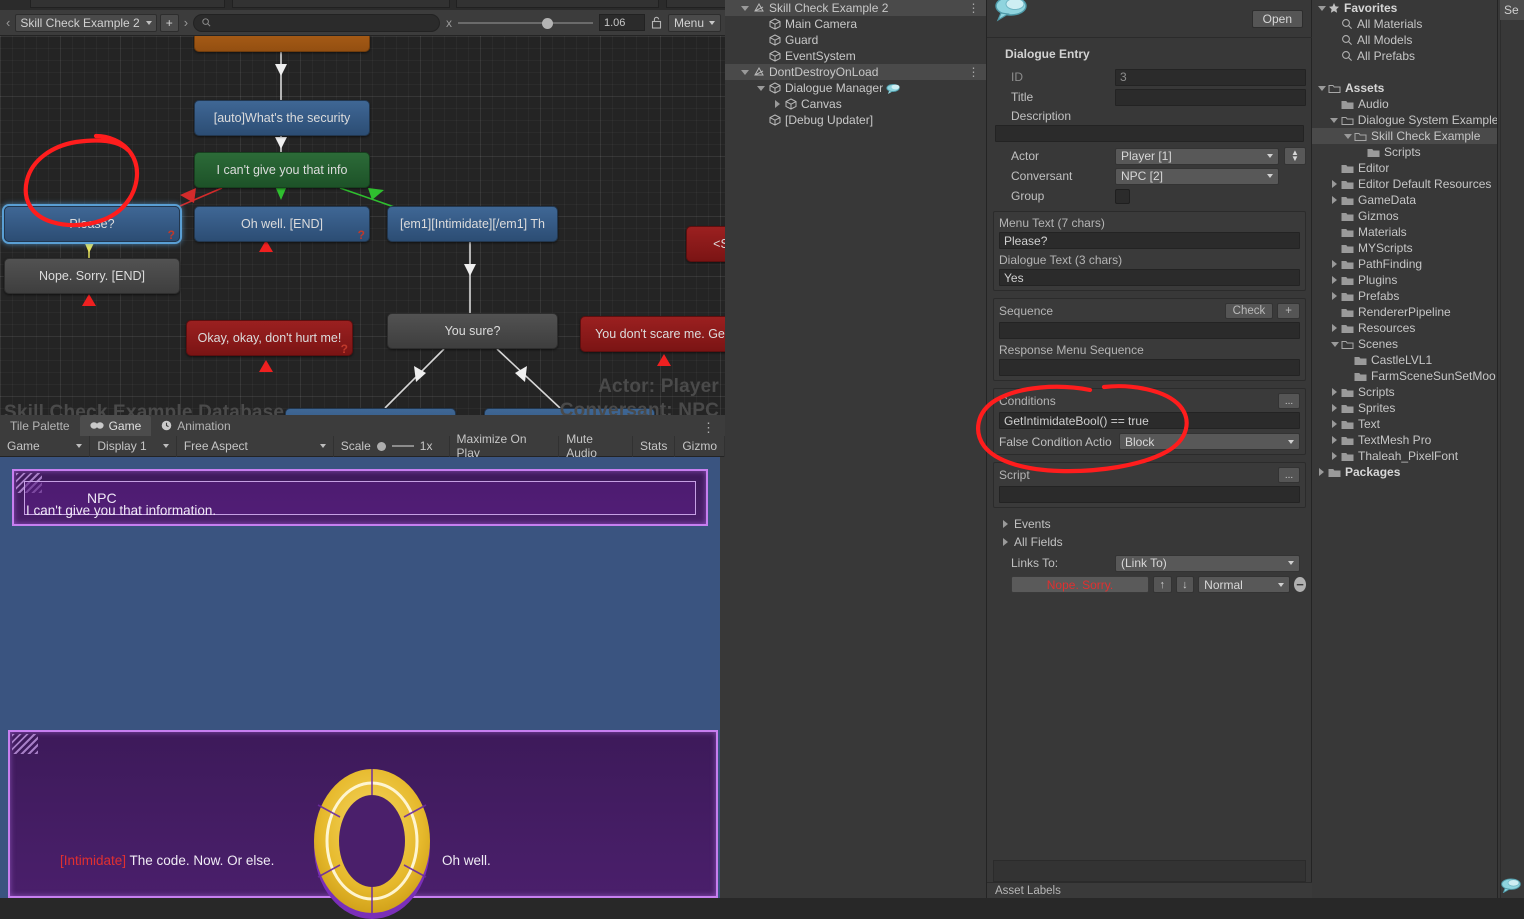  I want to click on node-nope-sorry: Nope. Sorry. [END], so click(92, 276).